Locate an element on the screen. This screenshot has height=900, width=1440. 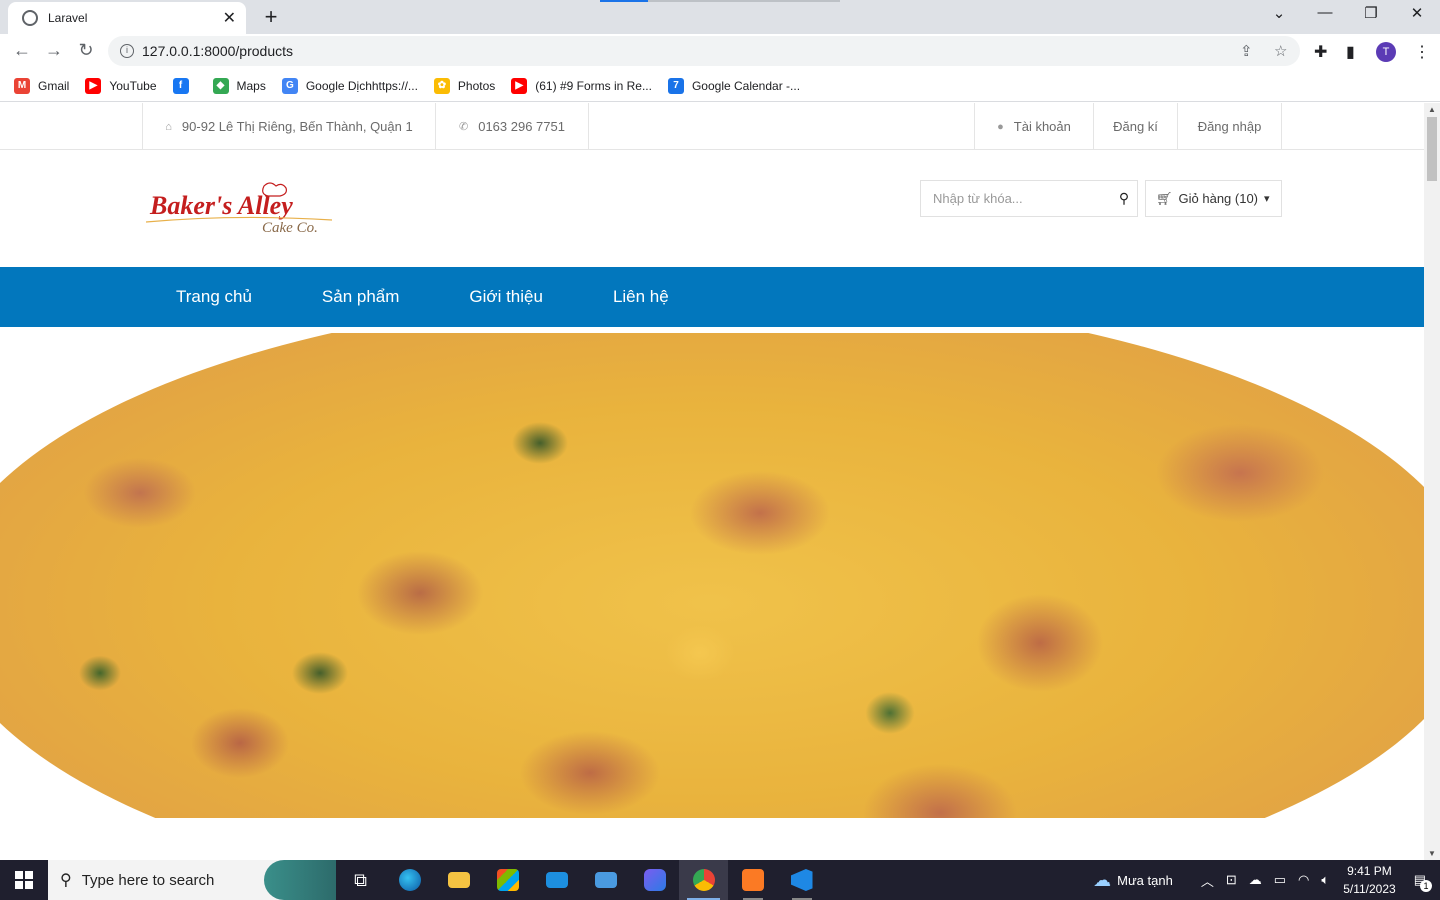
windows-icon is located at coordinates (24, 880).